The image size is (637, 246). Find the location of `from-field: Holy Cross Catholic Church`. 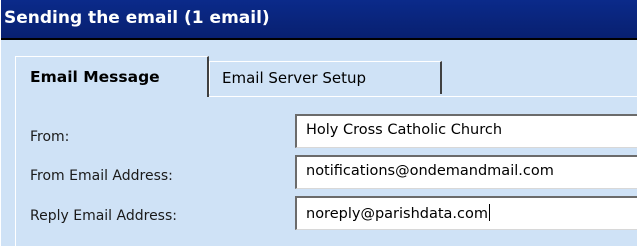

from-field: Holy Cross Catholic Church is located at coordinates (466, 131).